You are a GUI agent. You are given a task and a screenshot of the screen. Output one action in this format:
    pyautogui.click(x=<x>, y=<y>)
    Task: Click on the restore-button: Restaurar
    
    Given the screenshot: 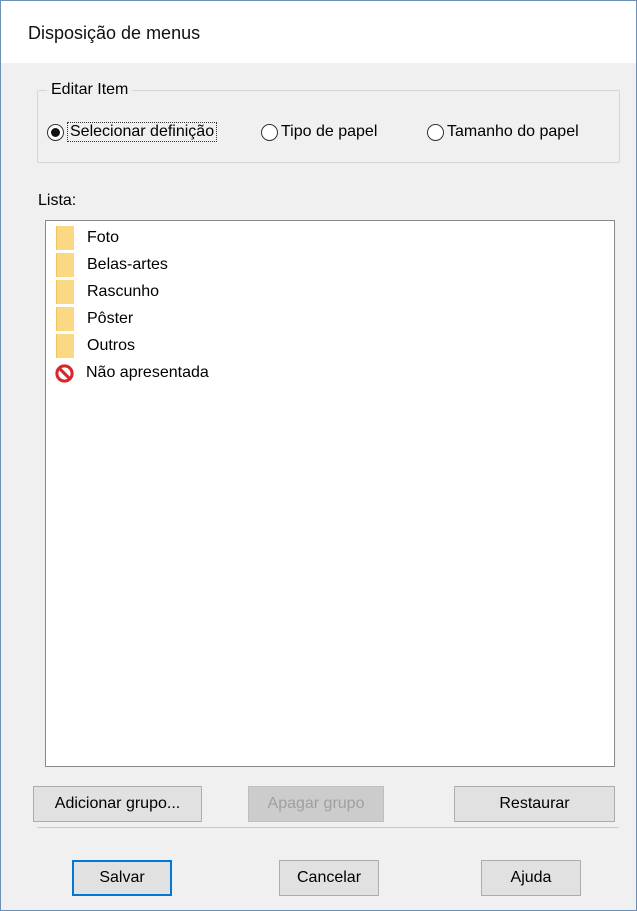 What is the action you would take?
    pyautogui.click(x=534, y=804)
    